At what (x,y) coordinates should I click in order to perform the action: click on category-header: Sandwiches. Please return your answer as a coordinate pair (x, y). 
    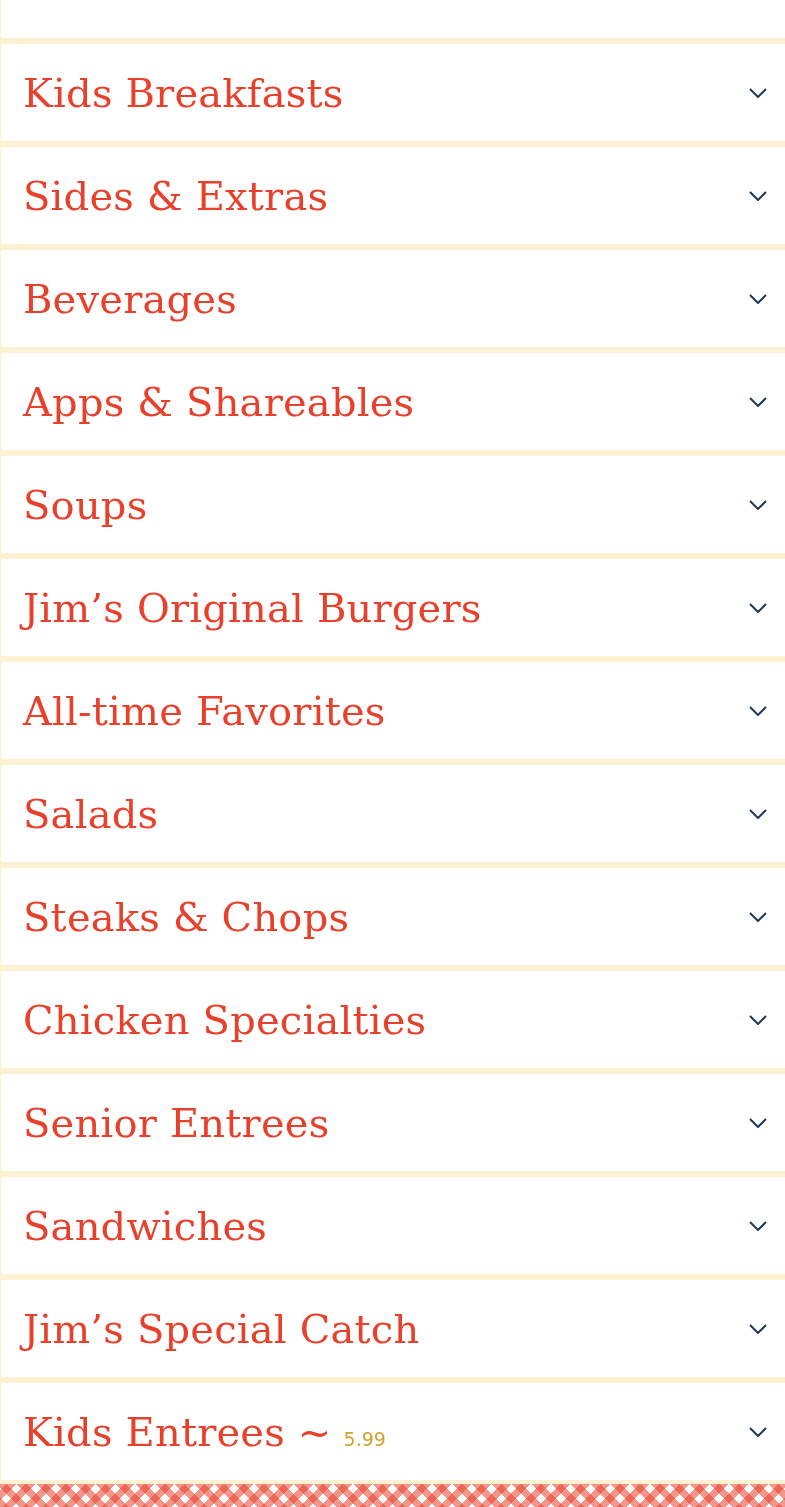
    Looking at the image, I should click on (393, 1225).